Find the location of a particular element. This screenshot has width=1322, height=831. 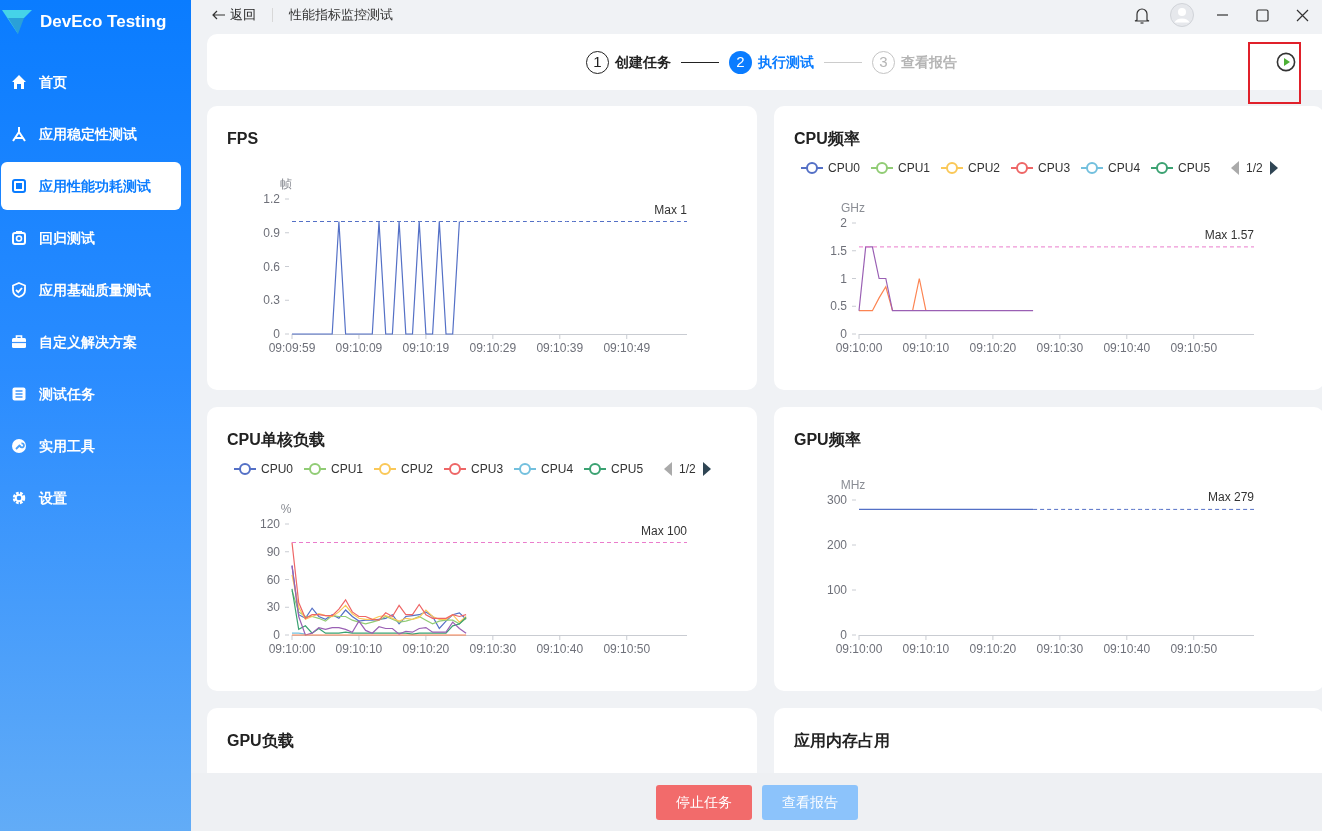

max-label: Max 100 is located at coordinates (663, 530).